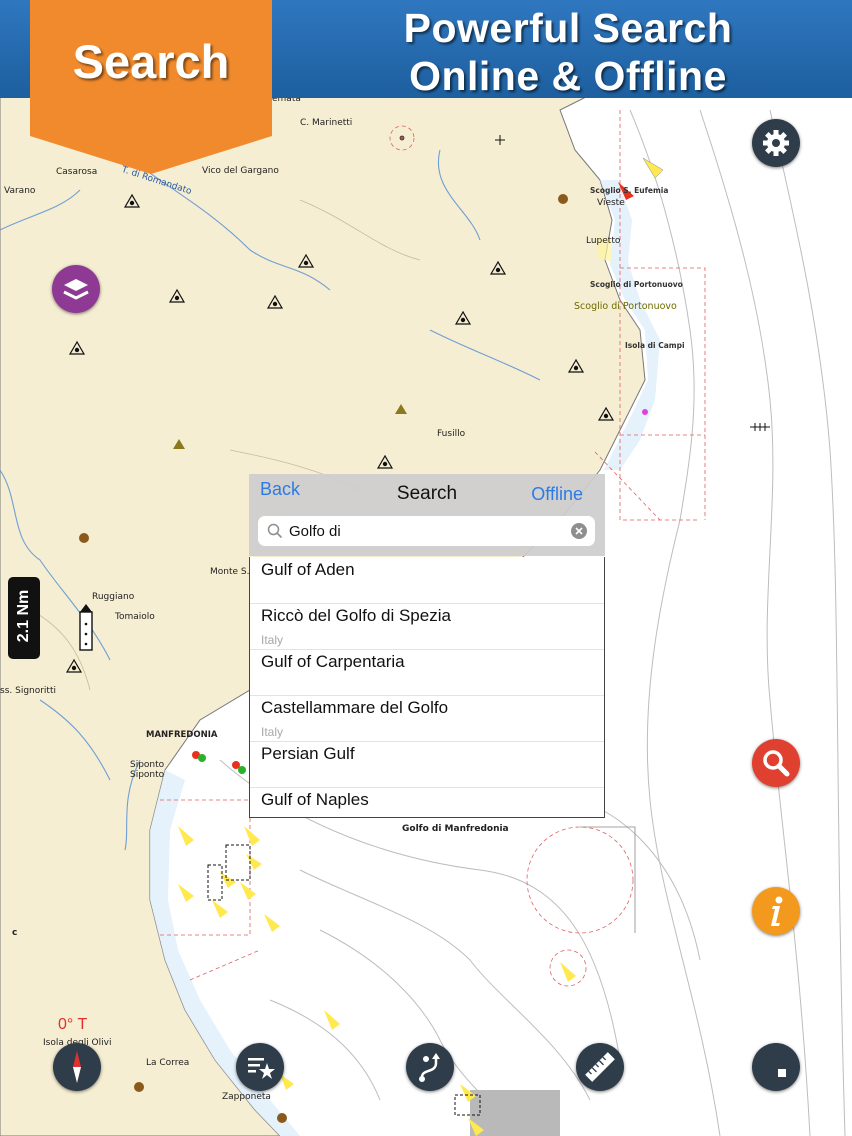 Image resolution: width=852 pixels, height=1136 pixels. Describe the element at coordinates (182, 735) in the screenshot. I see `map-label: MANFREDONIA` at that location.